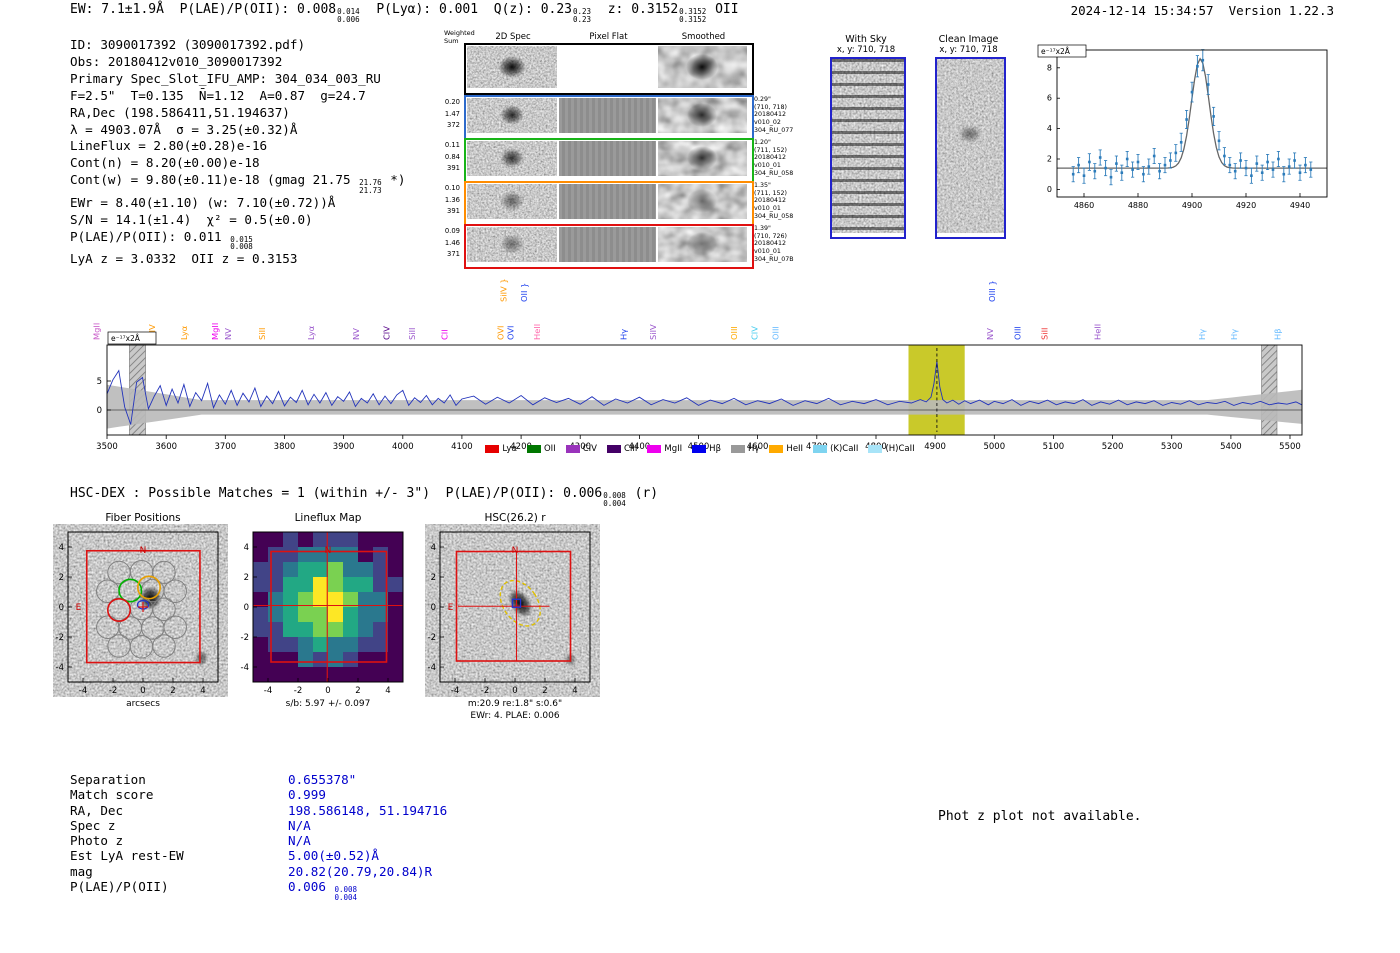 The image size is (1400, 953). What do you see at coordinates (1182, 127) in the screenshot?
I see `line-fit-svg: 0 2 4 6 8 4860 4880 4900 4920 4940 e⁻¹⁷x2Å` at bounding box center [1182, 127].